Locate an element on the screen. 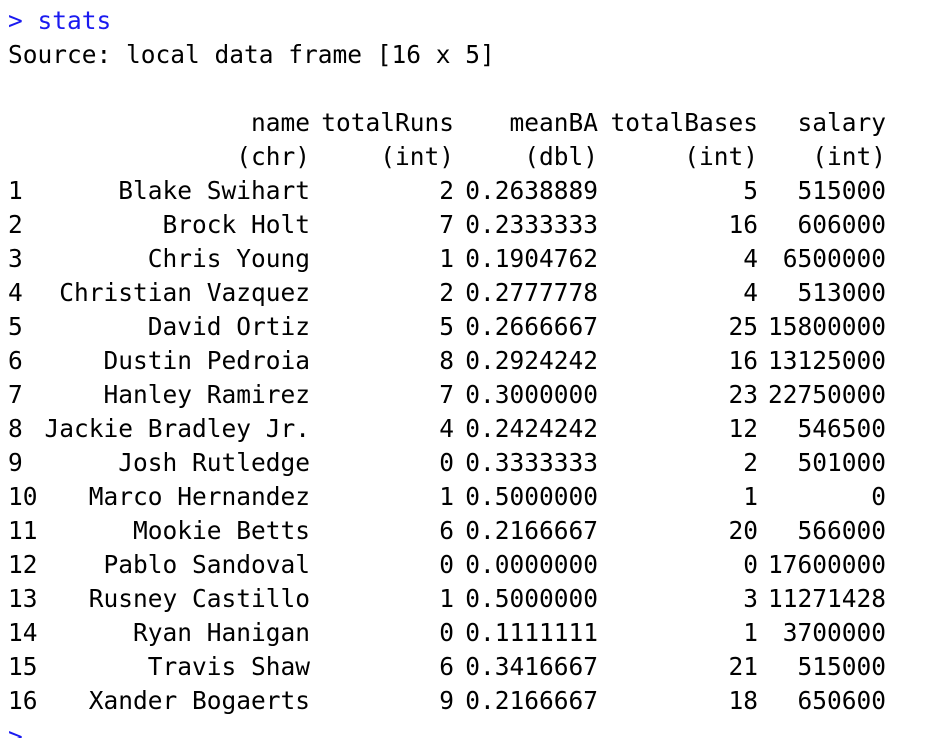  cell-salary: 3700000 is located at coordinates (834, 632).